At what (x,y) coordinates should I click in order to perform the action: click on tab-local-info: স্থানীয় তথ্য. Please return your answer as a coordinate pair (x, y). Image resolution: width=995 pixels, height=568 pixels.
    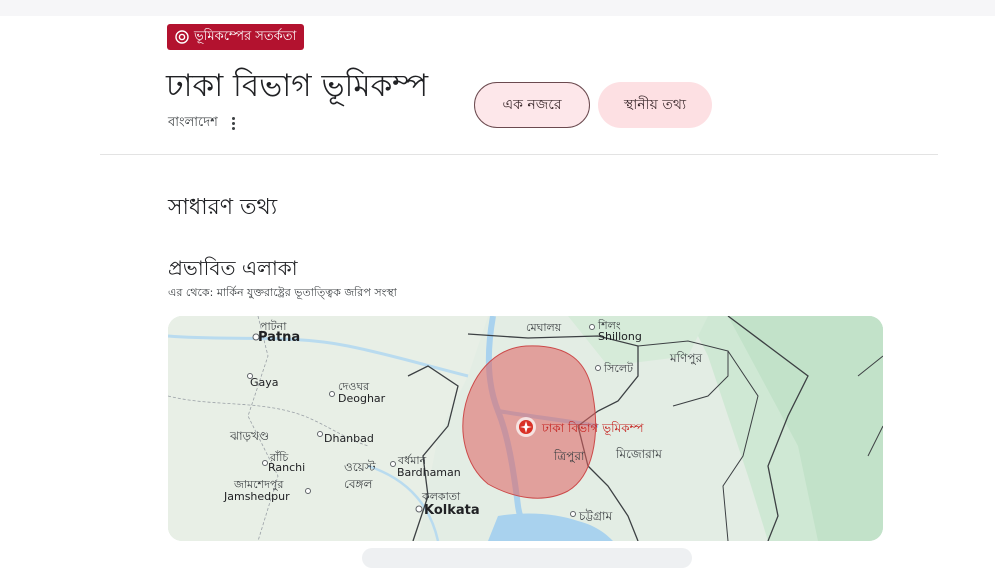
    Looking at the image, I should click on (655, 105).